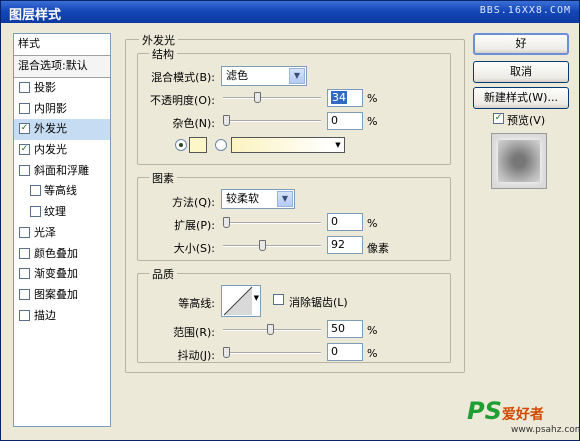 The height and width of the screenshot is (441, 580). What do you see at coordinates (56, 253) in the screenshot?
I see `style-item-label: 颜色叠加` at bounding box center [56, 253].